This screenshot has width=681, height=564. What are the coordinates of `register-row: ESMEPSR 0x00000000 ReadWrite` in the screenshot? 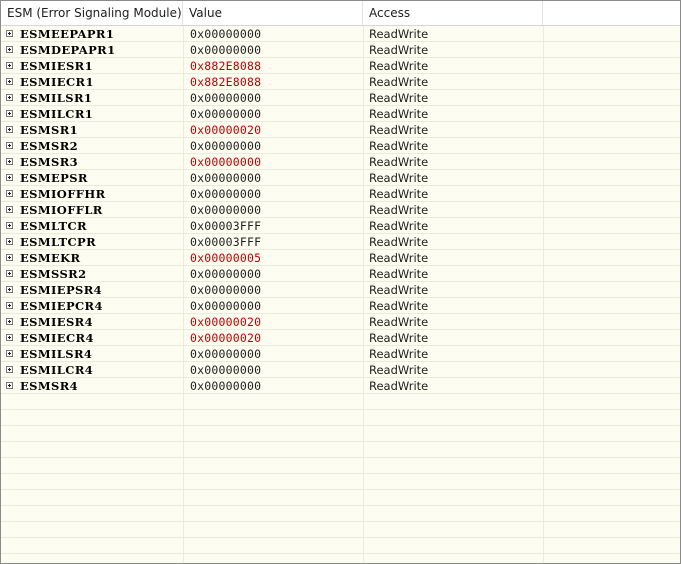 It's located at (340, 178).